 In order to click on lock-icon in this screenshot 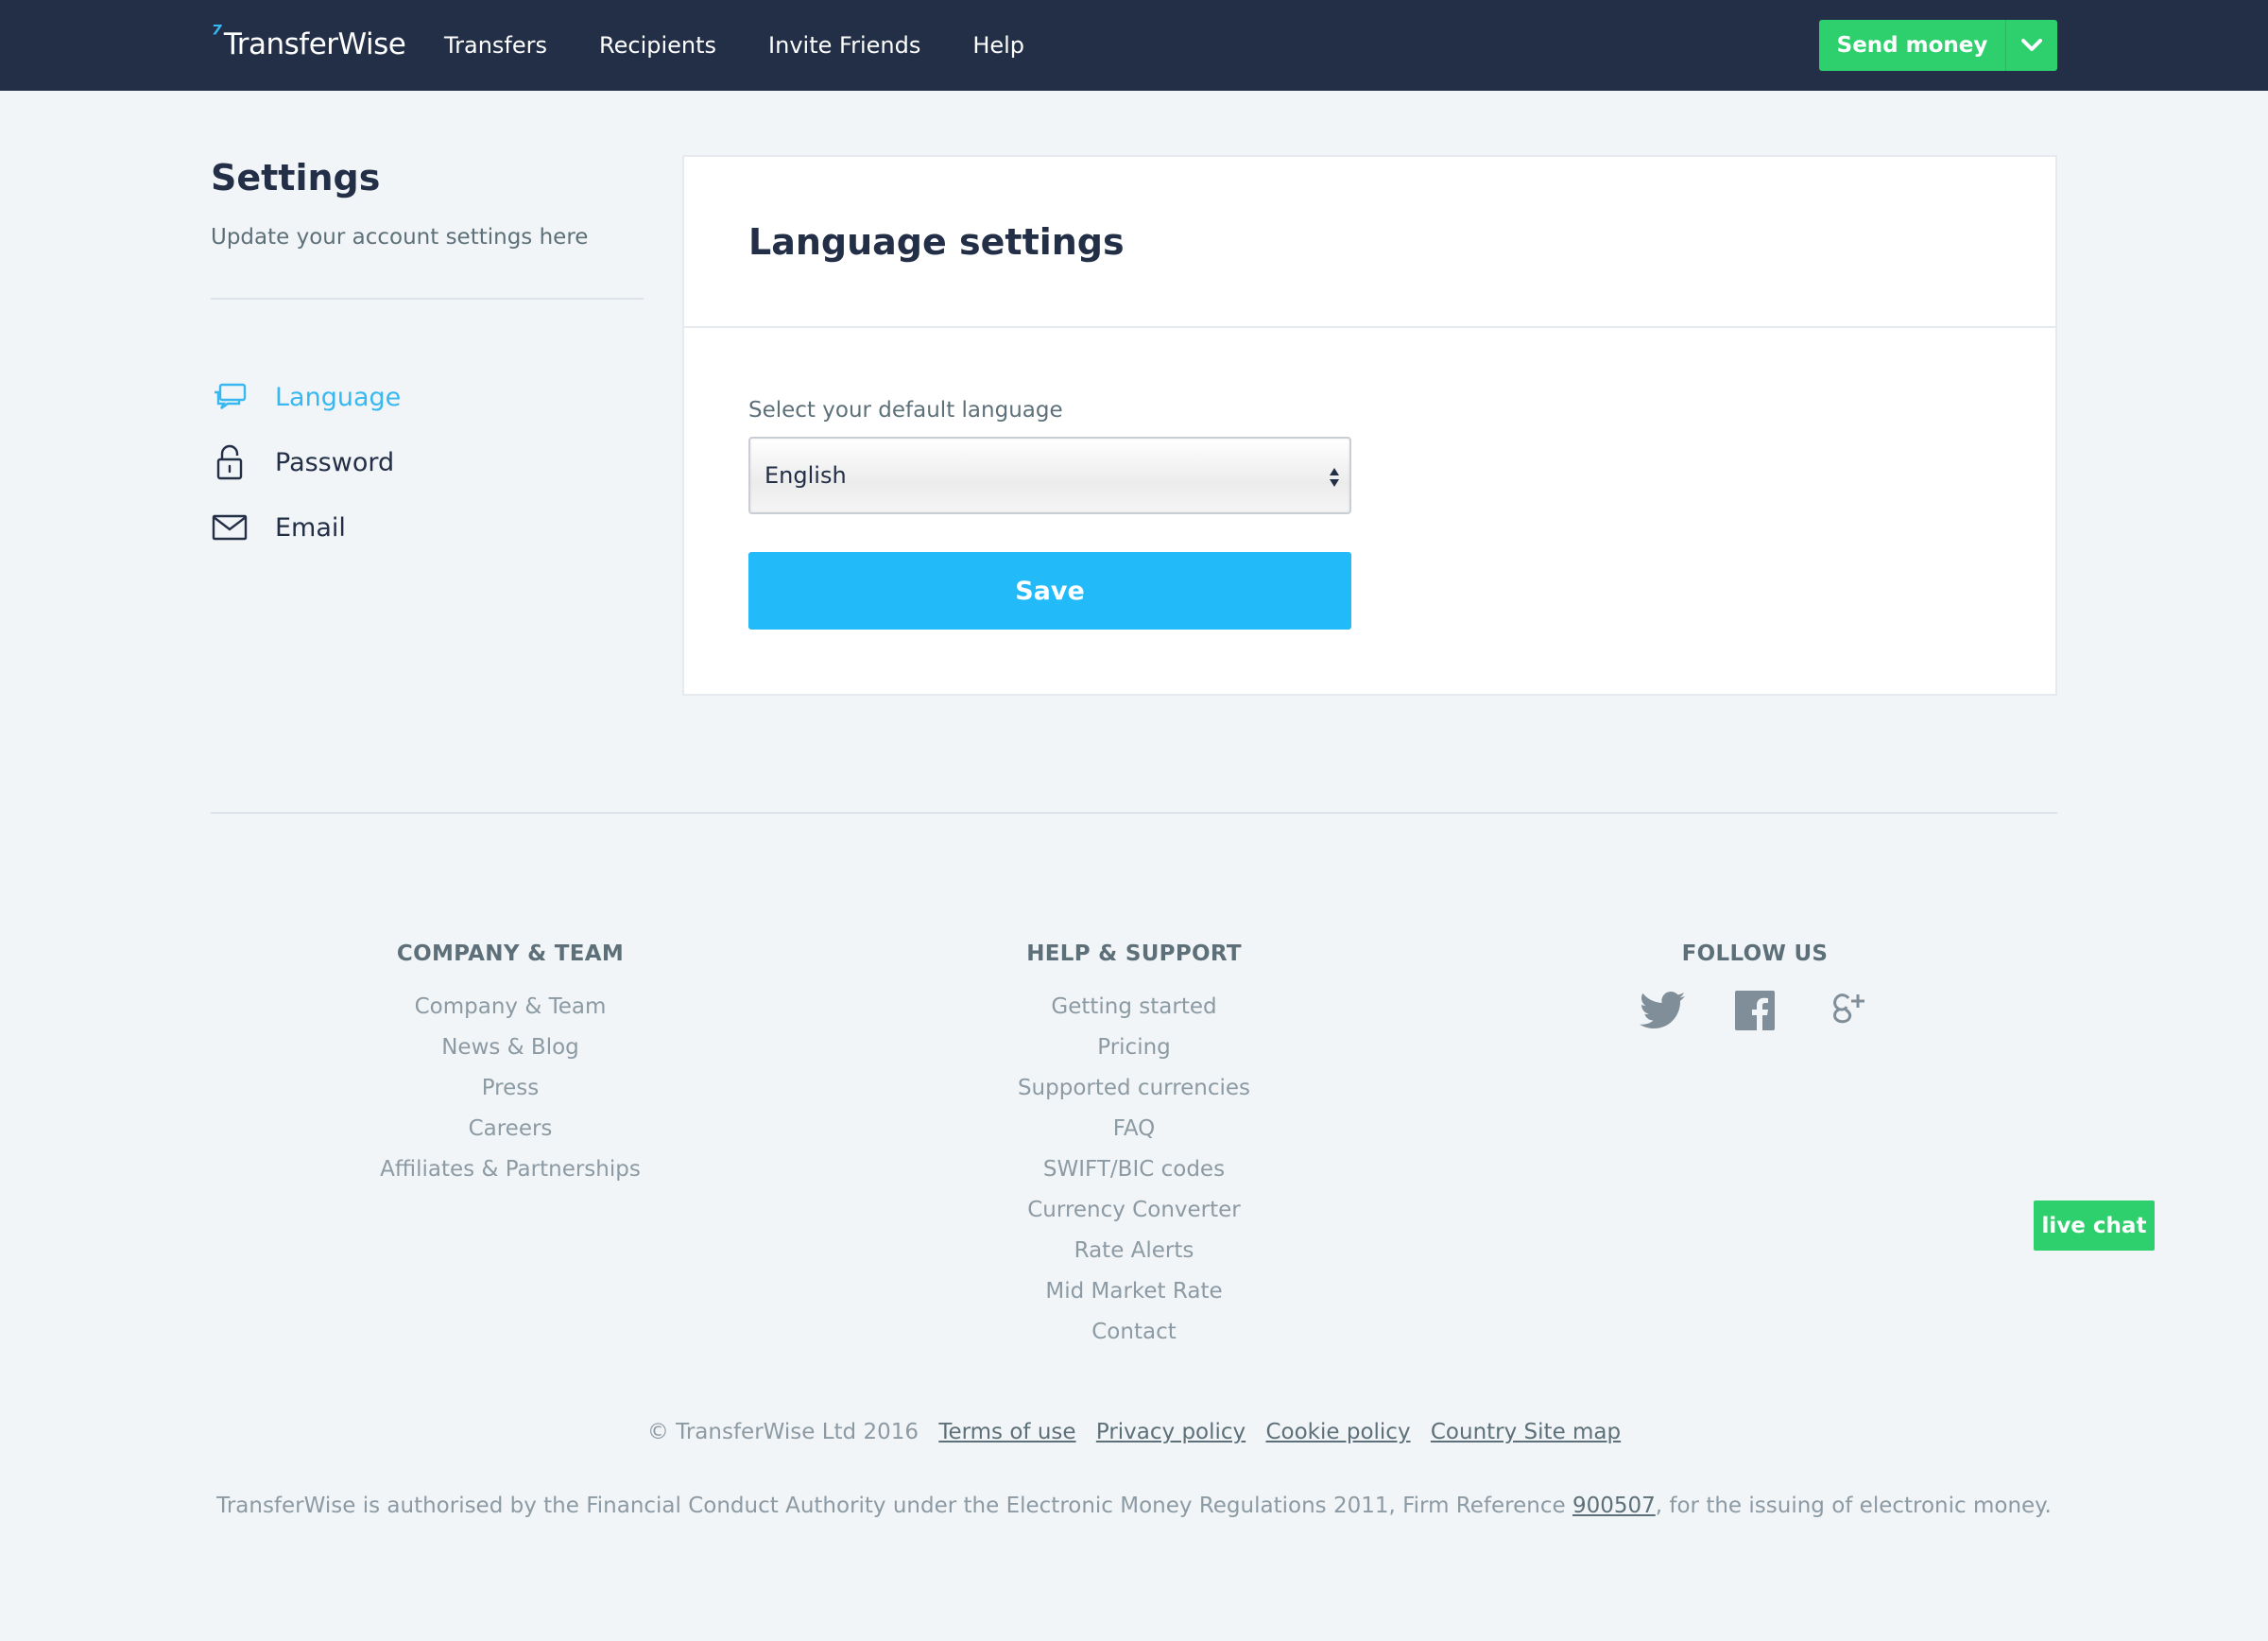, I will do `click(230, 462)`.